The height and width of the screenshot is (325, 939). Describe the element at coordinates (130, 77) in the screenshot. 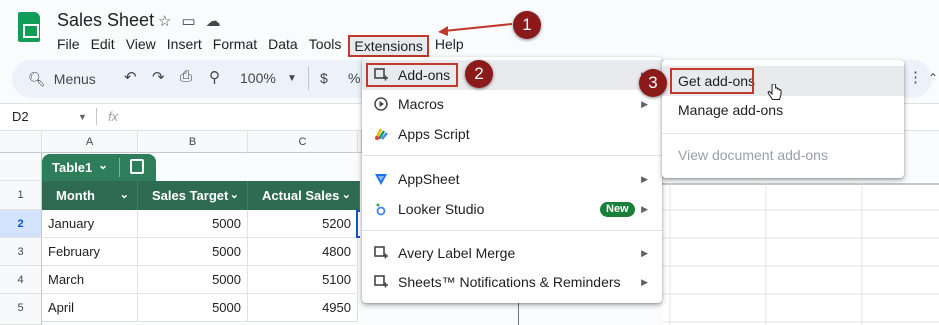

I see `undo-icon: ↶` at that location.